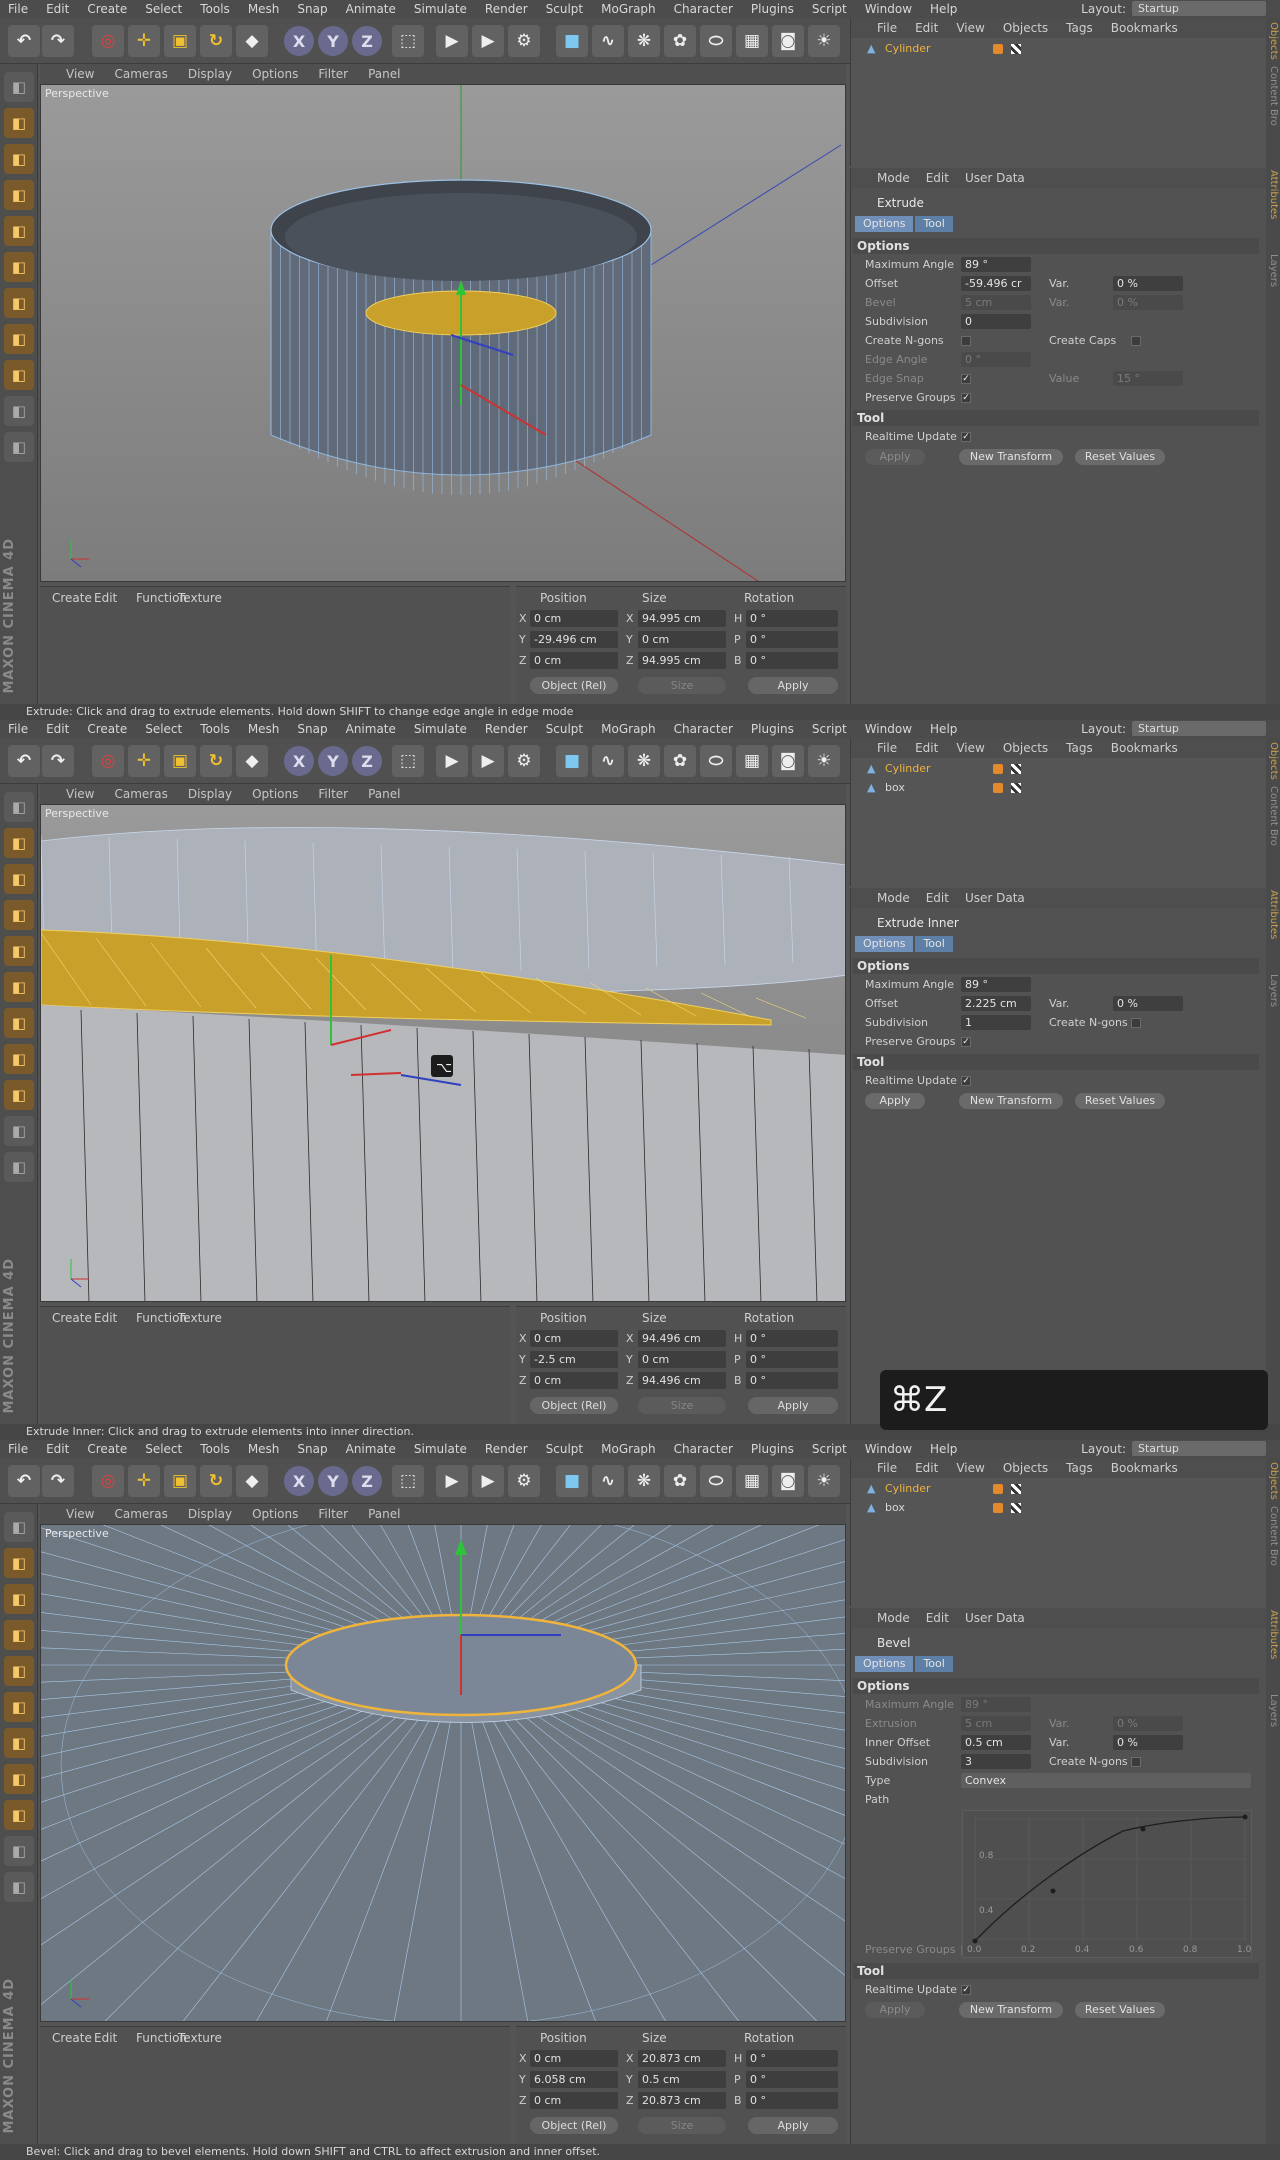  I want to click on prop-value-field: 3, so click(996, 1761).